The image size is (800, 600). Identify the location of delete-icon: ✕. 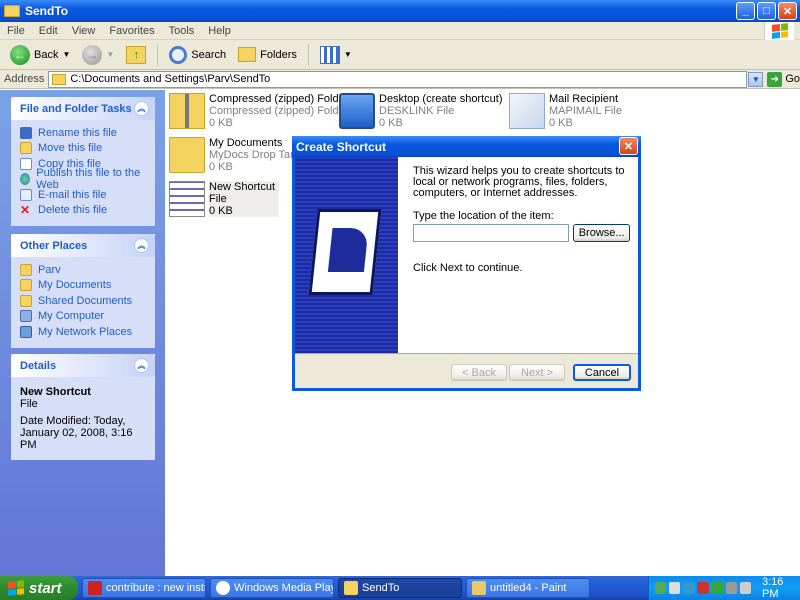
(25, 210).